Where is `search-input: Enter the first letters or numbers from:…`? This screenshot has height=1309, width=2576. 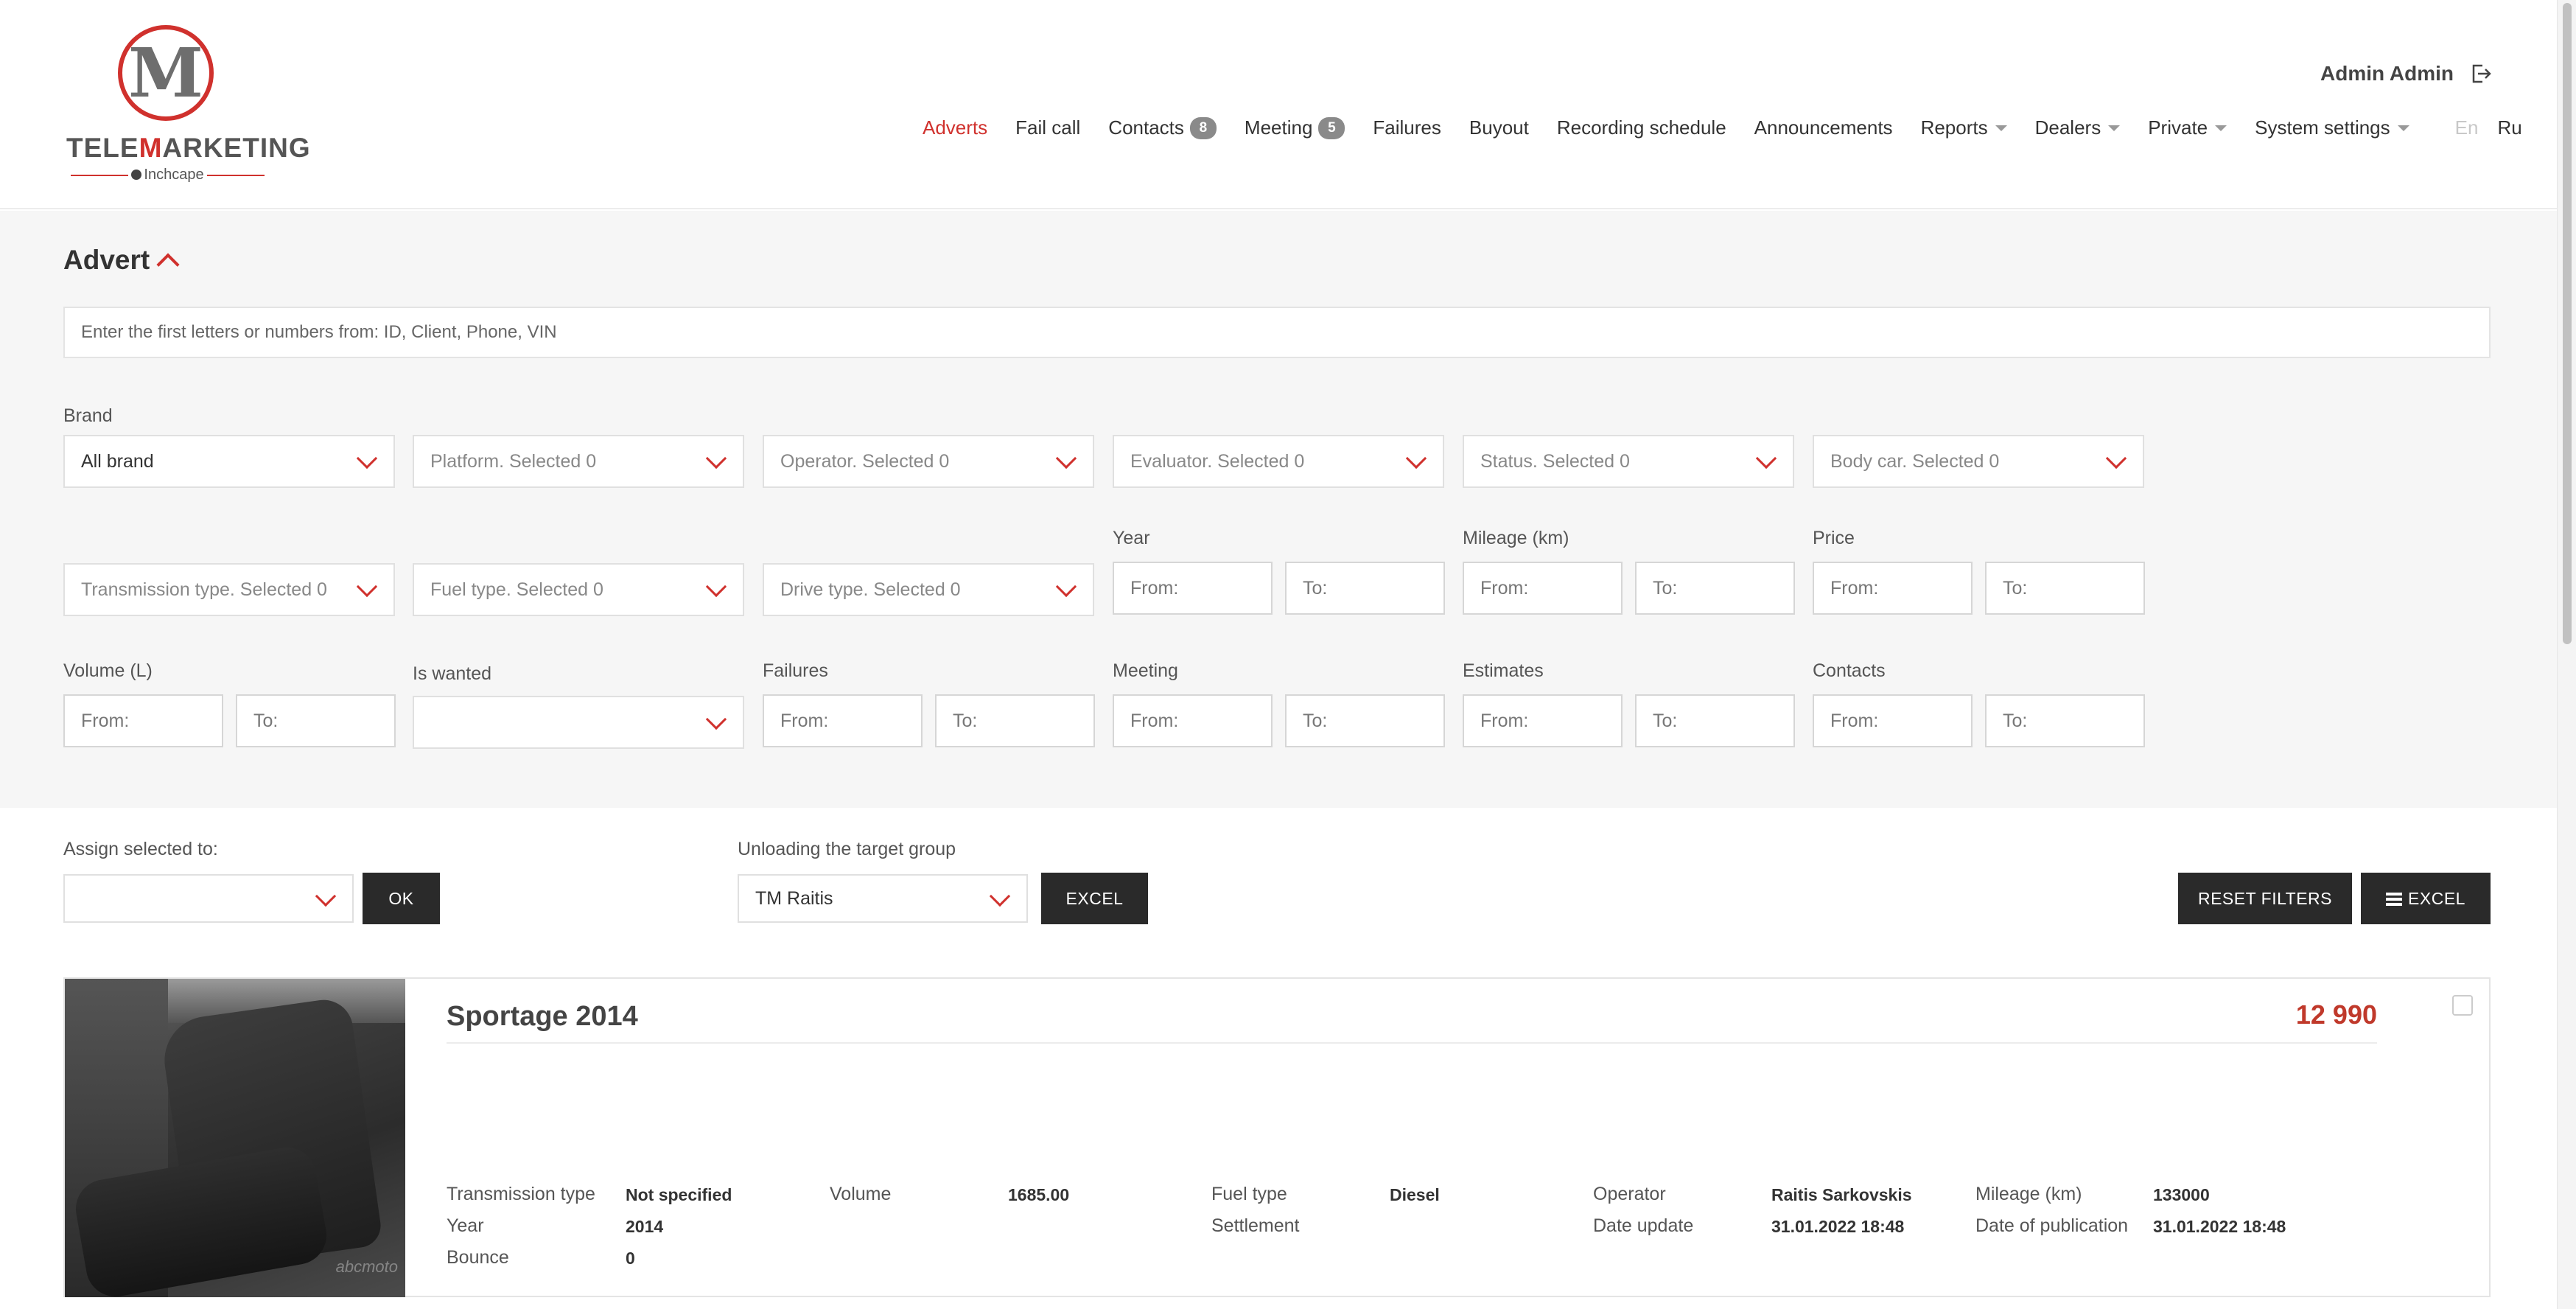
search-input: Enter the first letters or numbers from:… is located at coordinates (1277, 332).